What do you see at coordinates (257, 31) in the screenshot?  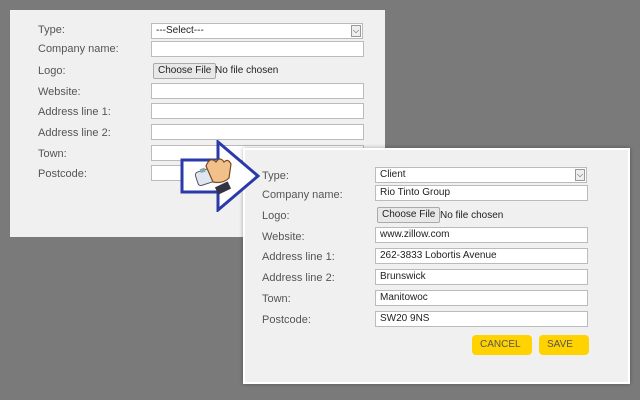 I see `type-select: ---Select--- ⌵` at bounding box center [257, 31].